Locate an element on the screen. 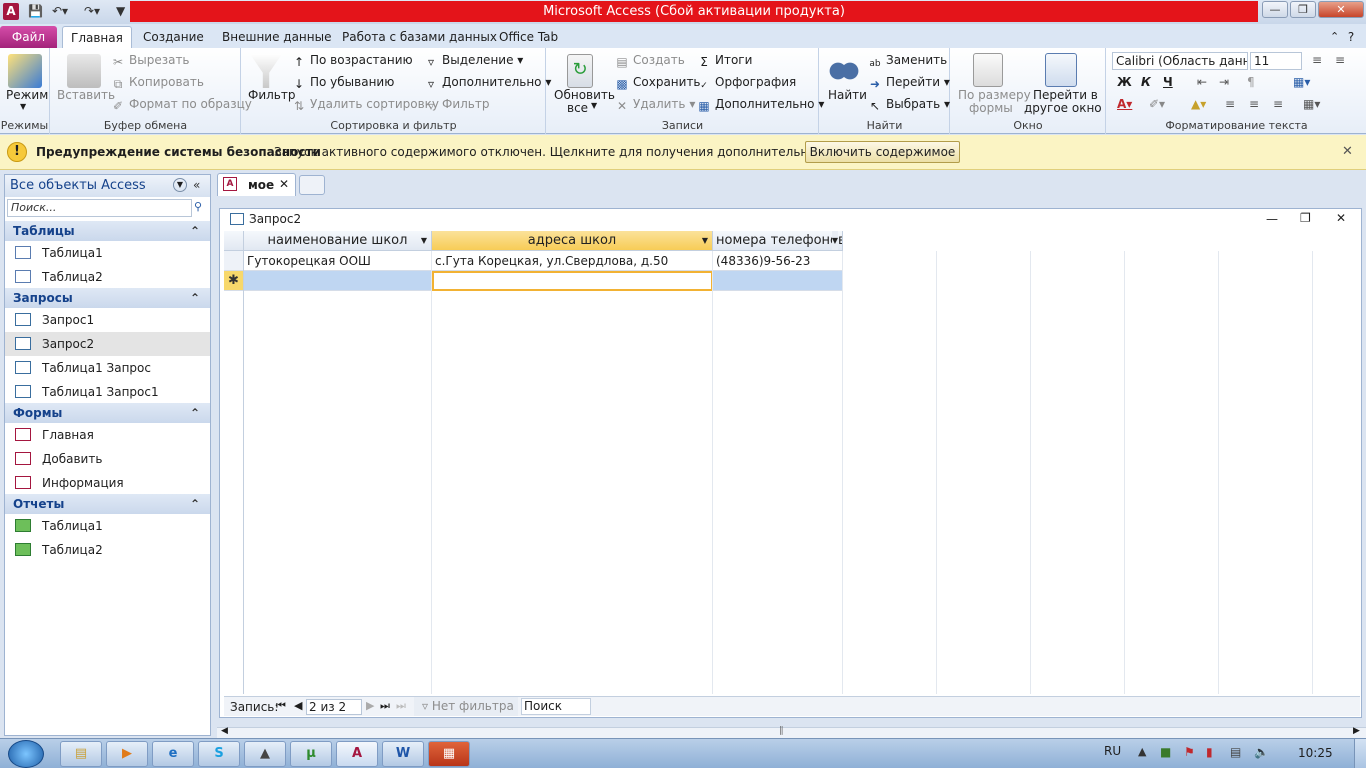 This screenshot has height=768, width=1366. nav-group-tables: Таблицы ⌃ is located at coordinates (107, 231).